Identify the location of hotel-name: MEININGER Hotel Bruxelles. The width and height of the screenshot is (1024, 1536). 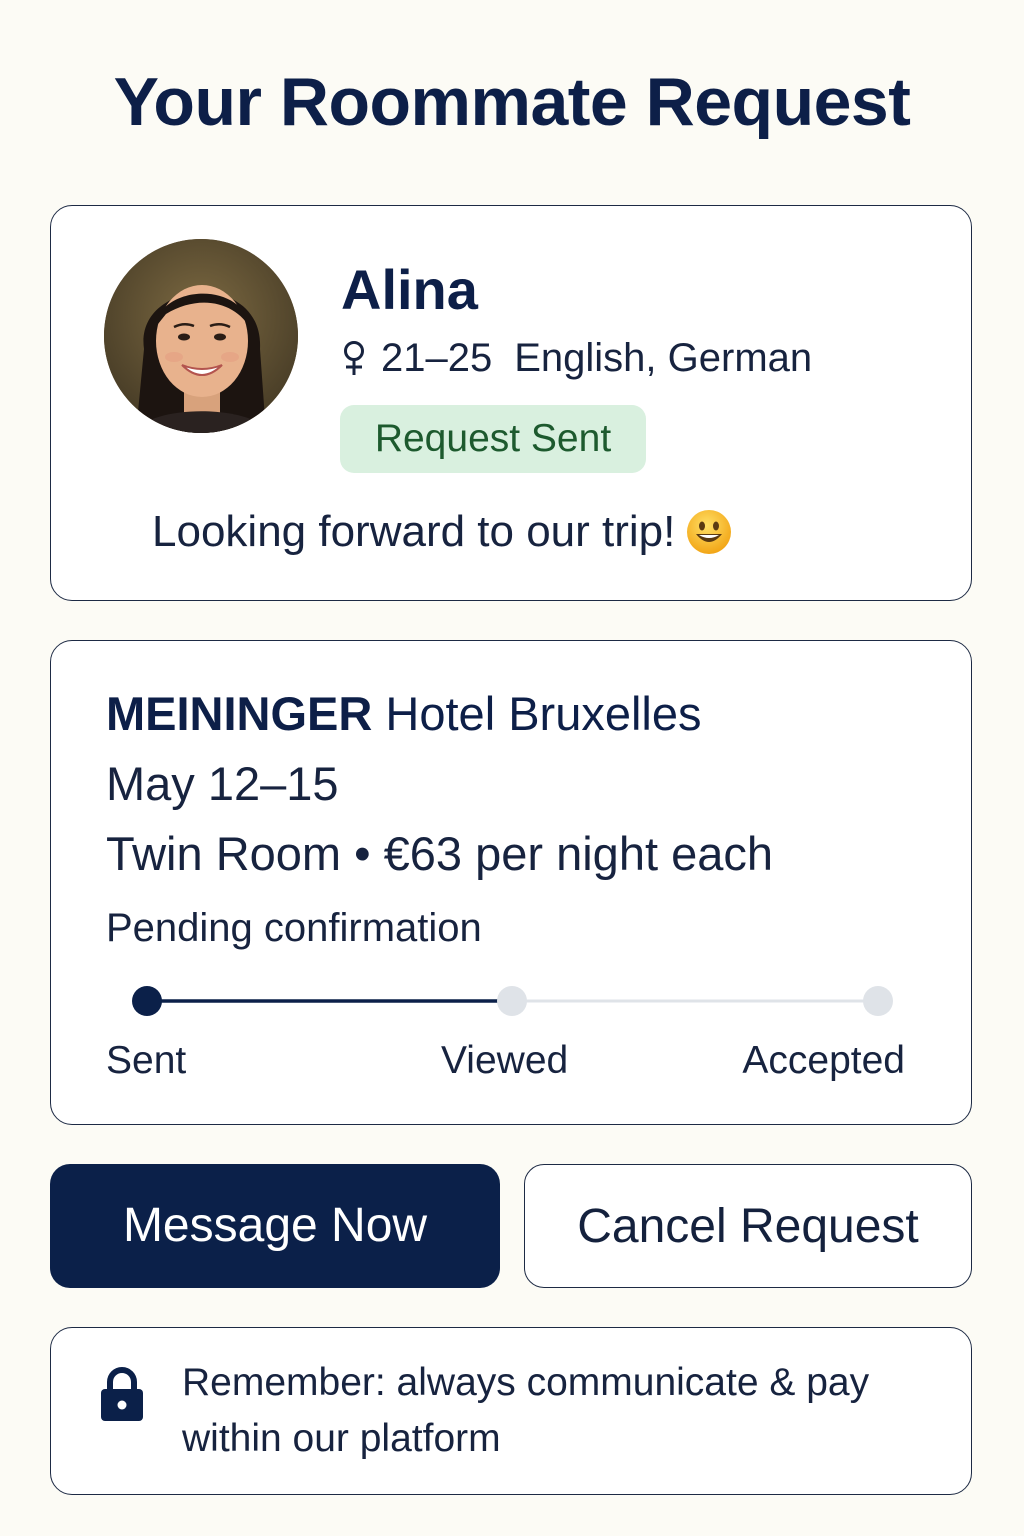
(404, 714).